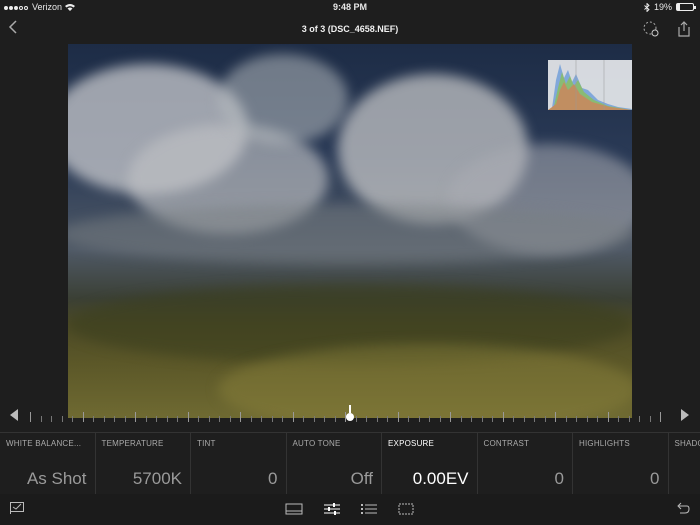 This screenshot has height=525, width=700. I want to click on cloud-band, so click(350, 234).